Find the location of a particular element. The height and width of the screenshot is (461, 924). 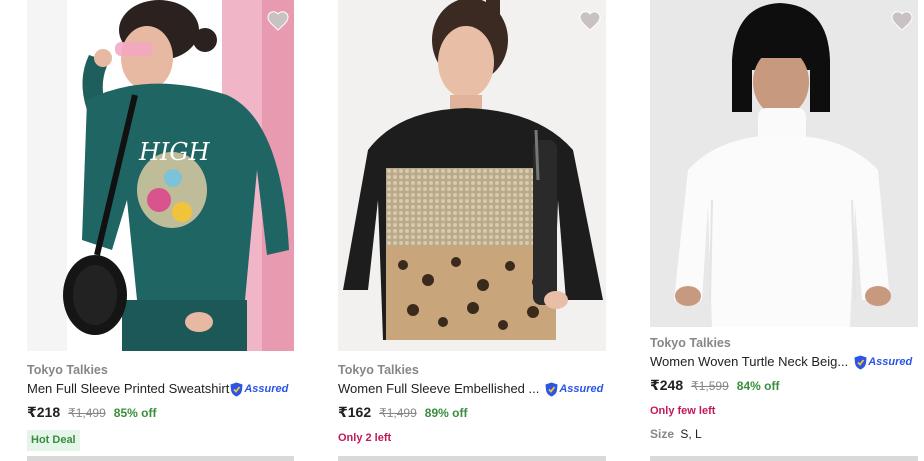

stock-status: Only 2 left is located at coordinates (365, 438).